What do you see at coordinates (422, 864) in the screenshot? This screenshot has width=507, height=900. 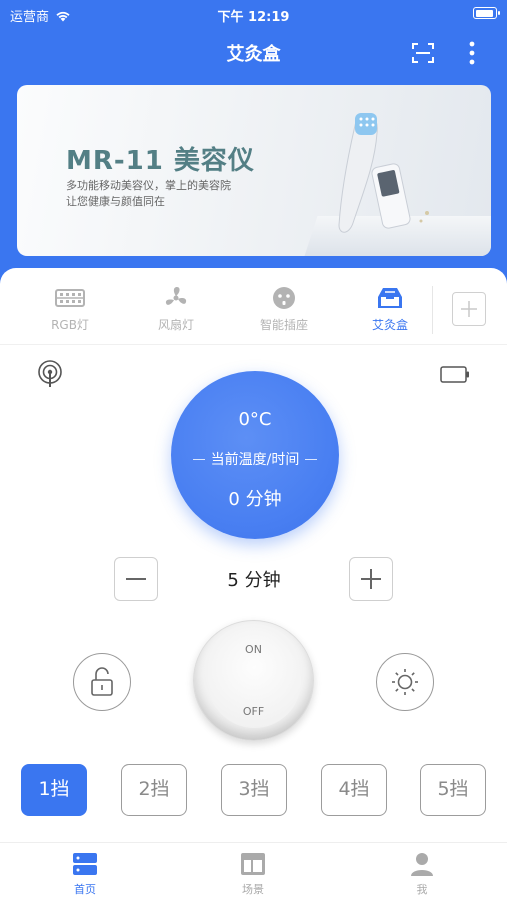 I see `profile-icon` at bounding box center [422, 864].